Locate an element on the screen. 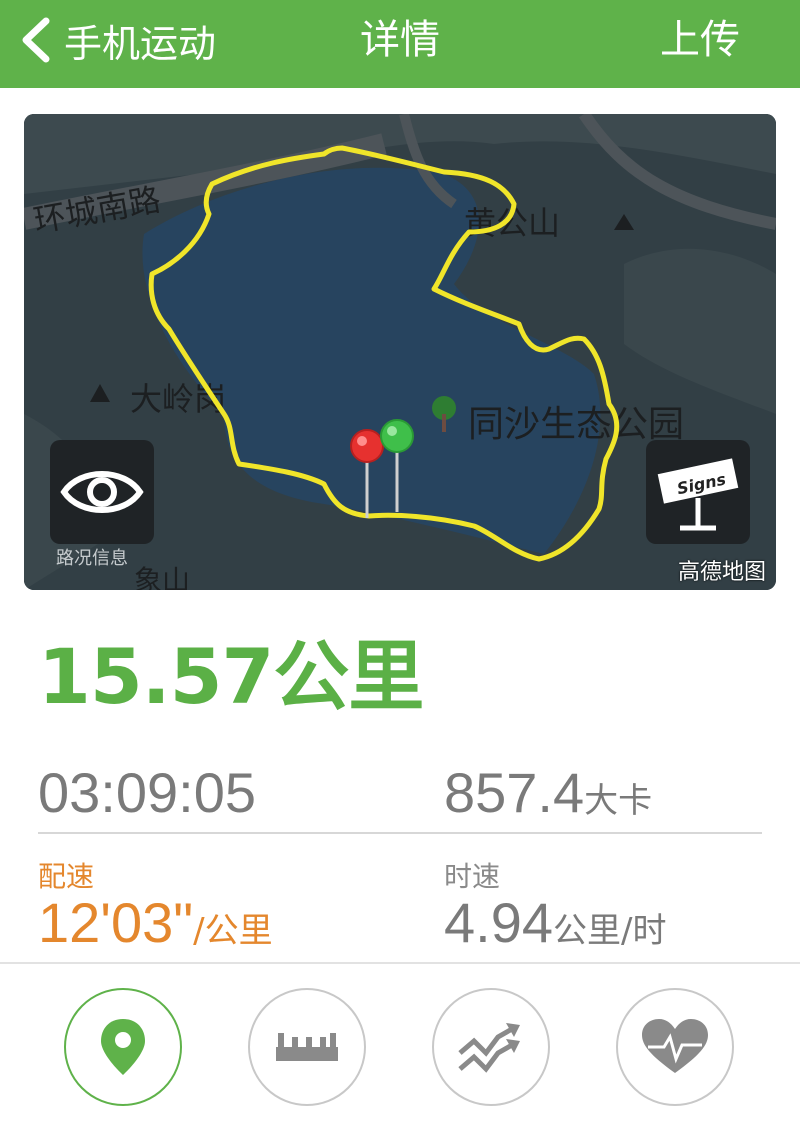  stats-divider is located at coordinates (400, 833).